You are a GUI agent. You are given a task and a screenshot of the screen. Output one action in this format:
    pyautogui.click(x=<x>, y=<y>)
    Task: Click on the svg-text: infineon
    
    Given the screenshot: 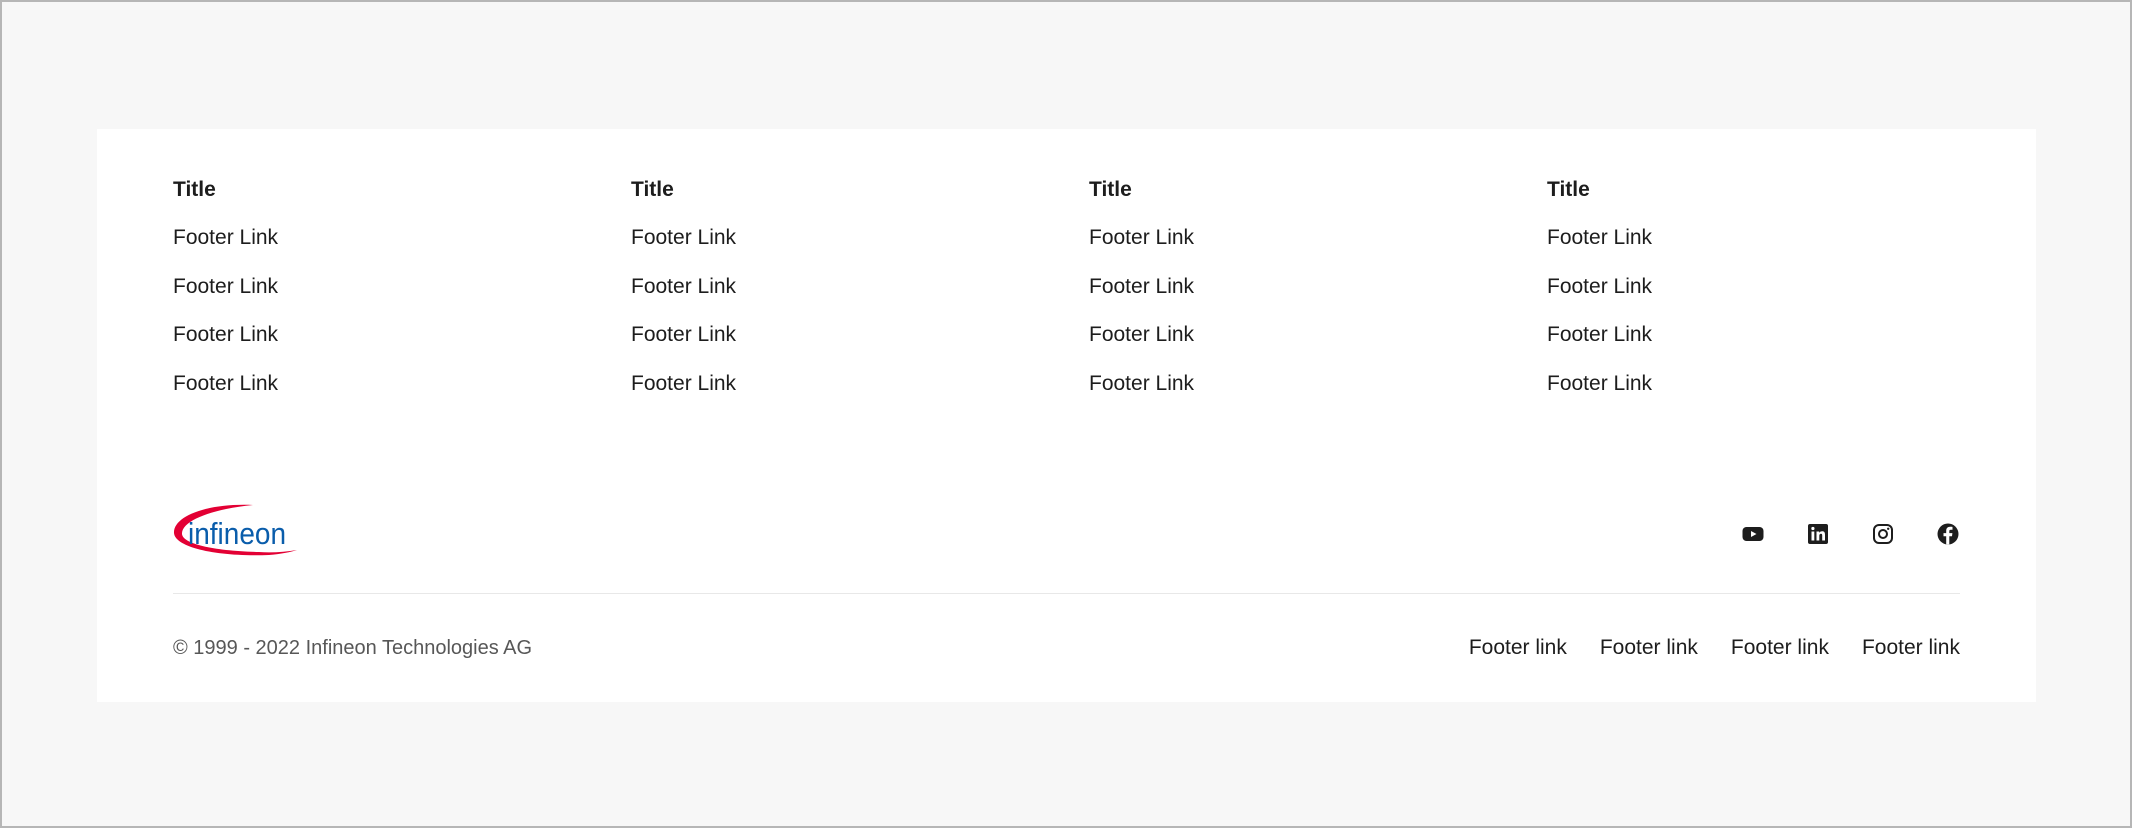 What is the action you would take?
    pyautogui.click(x=237, y=533)
    